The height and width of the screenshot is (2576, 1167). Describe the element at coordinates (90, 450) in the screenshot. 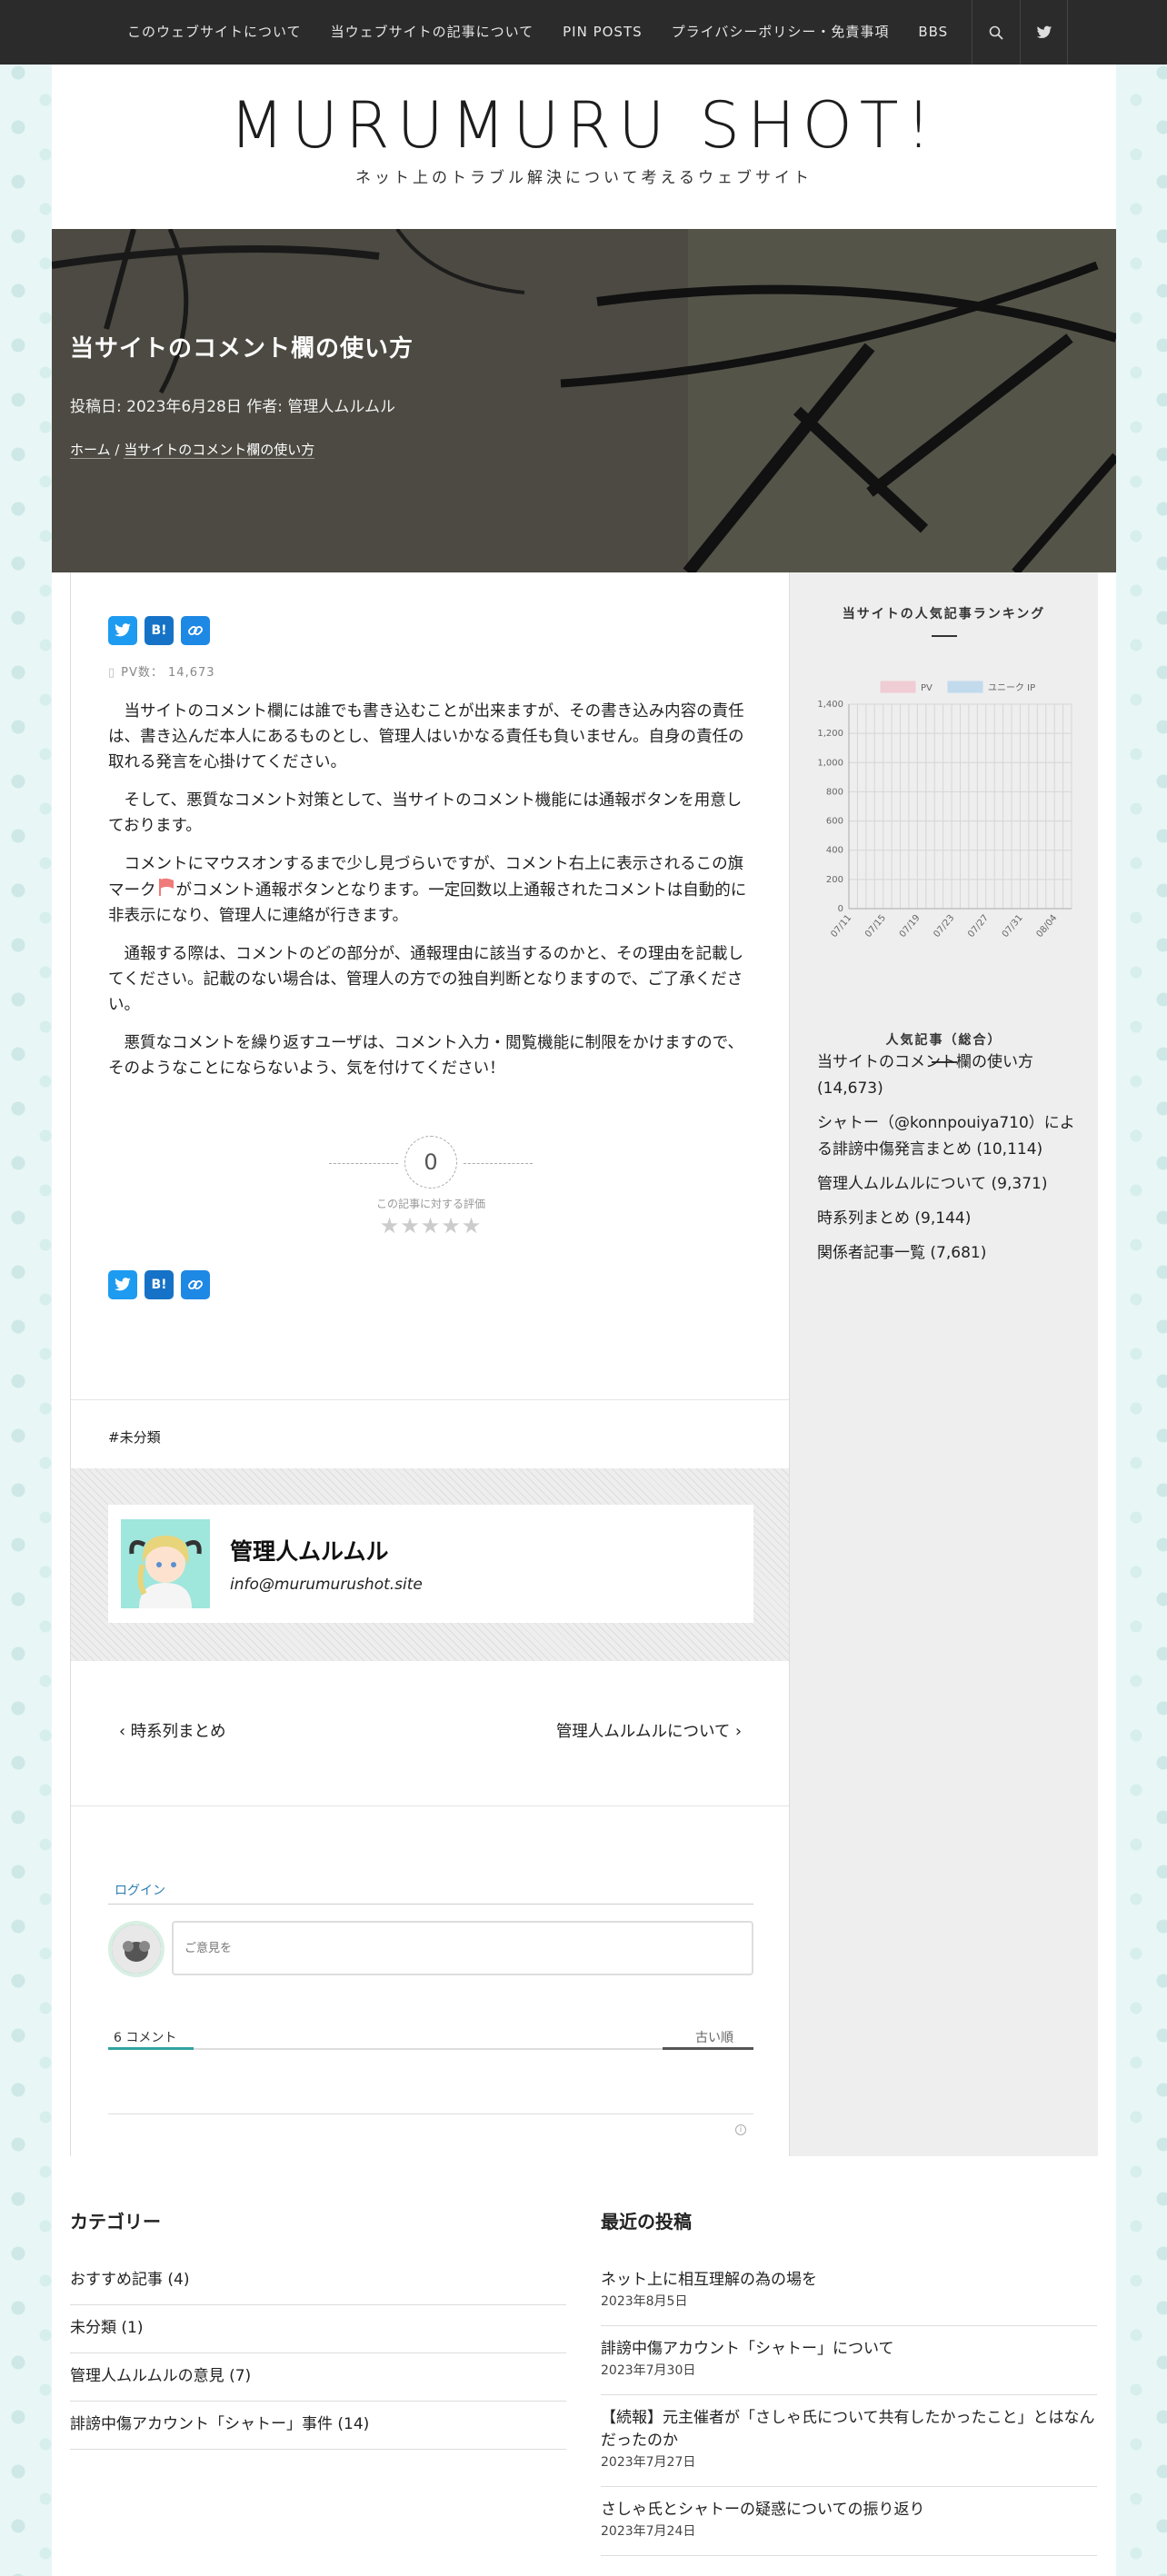

I see `breadcrumb-home: ホーム` at that location.